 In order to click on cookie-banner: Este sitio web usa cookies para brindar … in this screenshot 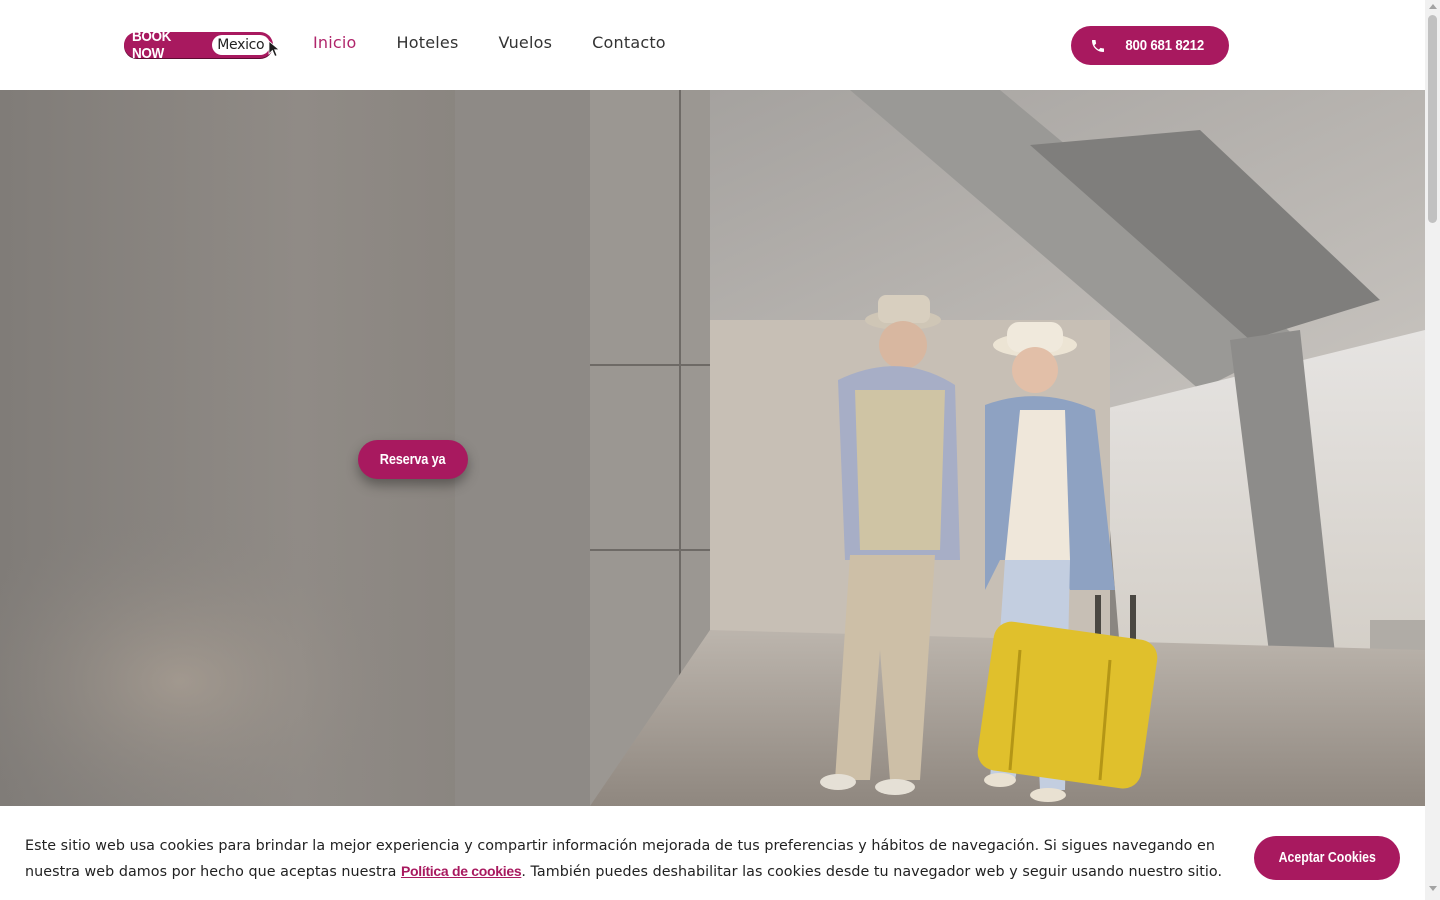, I will do `click(712, 853)`.